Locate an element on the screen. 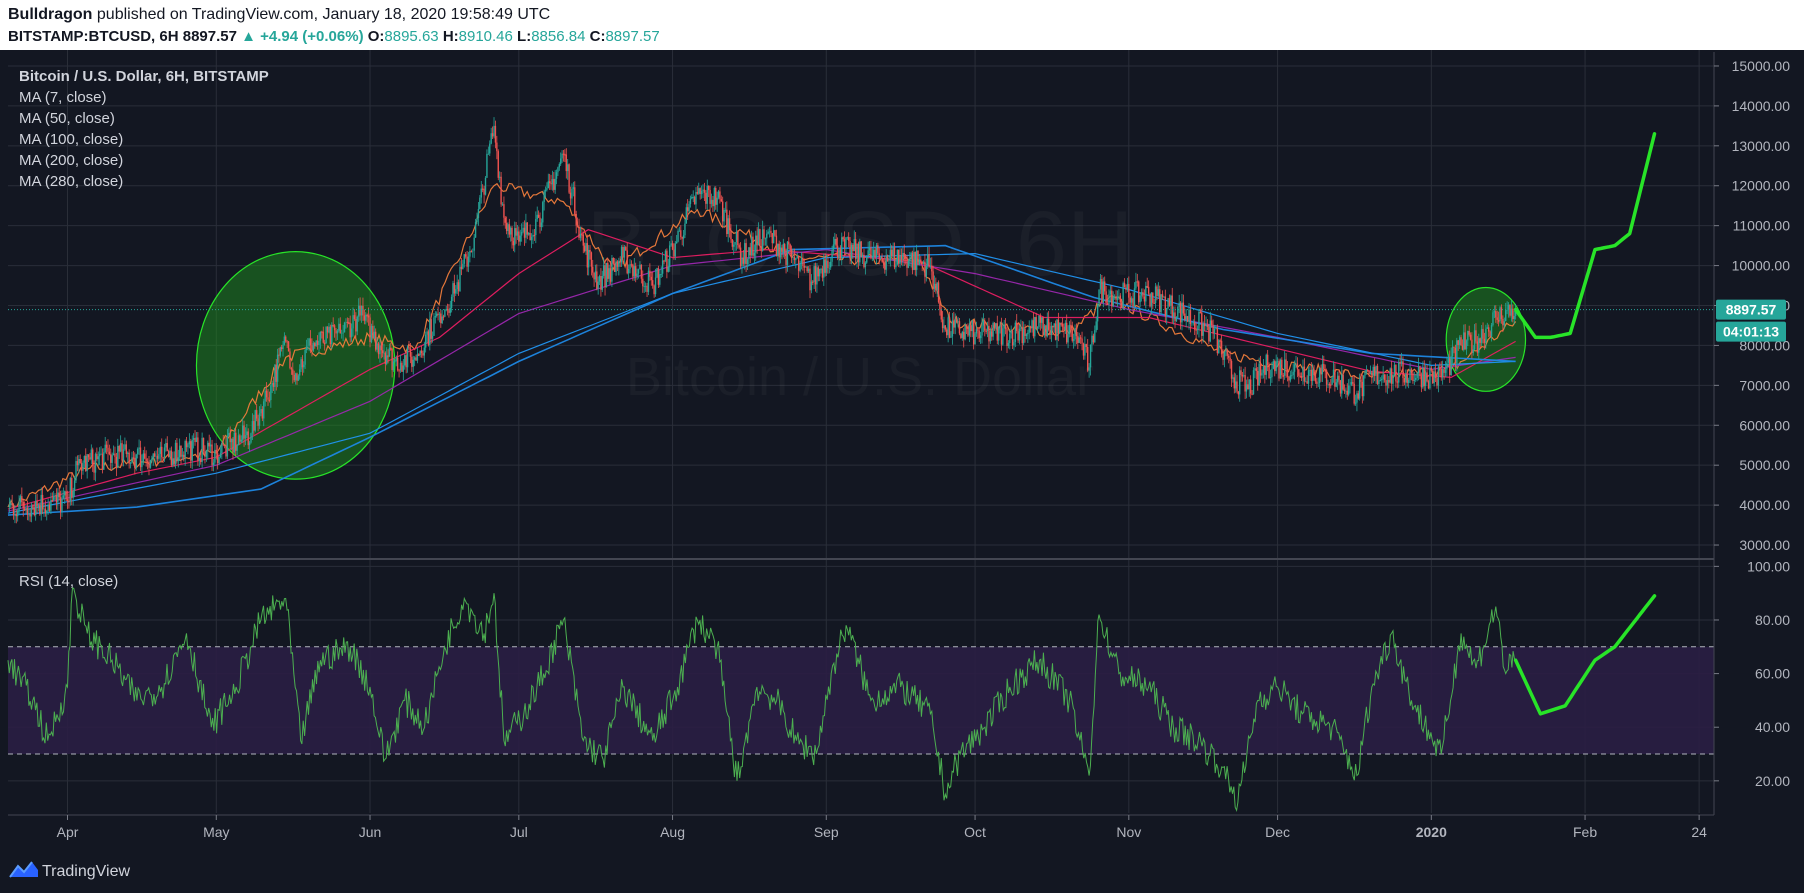 Image resolution: width=1804 pixels, height=893 pixels. tradingview-brand-text: TradingView is located at coordinates (86, 871).